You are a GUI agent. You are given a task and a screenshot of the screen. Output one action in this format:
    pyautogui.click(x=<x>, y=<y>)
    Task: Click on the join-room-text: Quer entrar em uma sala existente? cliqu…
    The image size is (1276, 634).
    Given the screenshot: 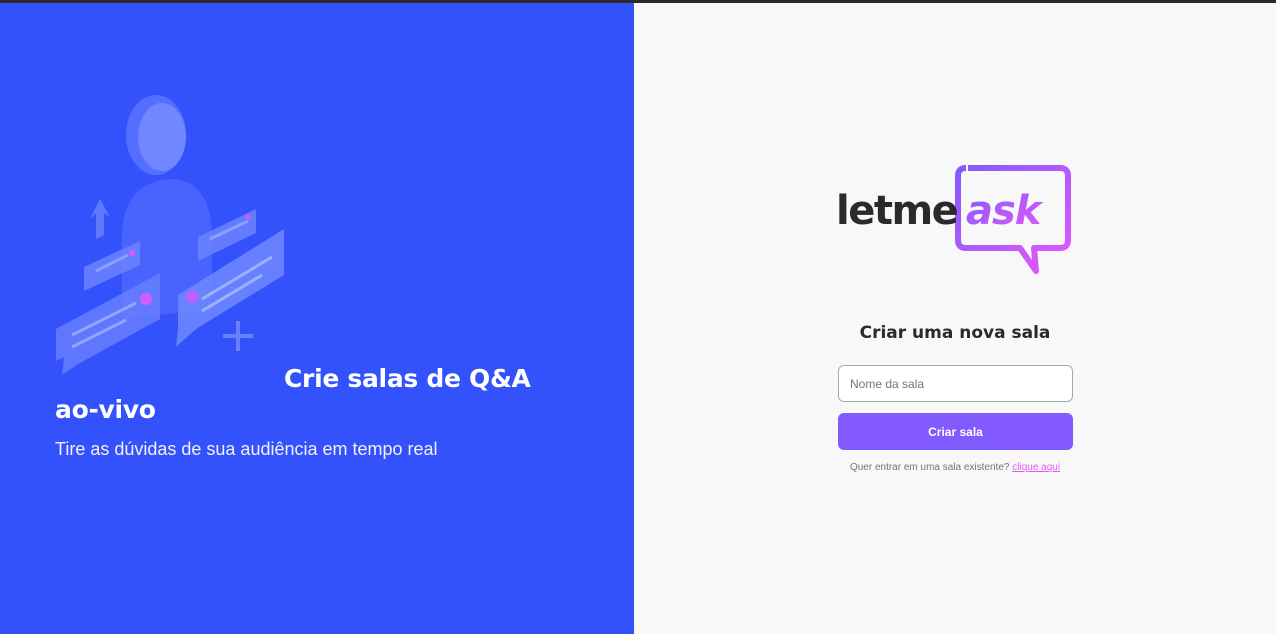 What is the action you would take?
    pyautogui.click(x=955, y=467)
    